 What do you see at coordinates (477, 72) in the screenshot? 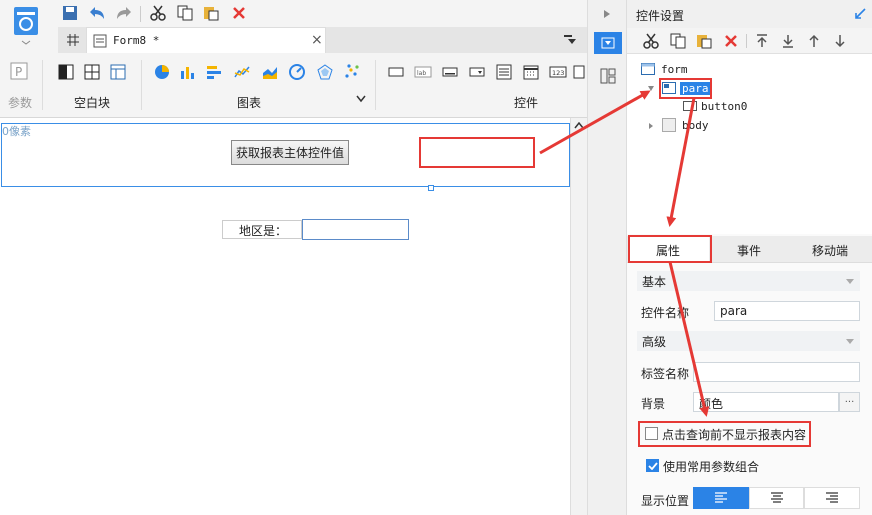
I see `combo-widget-button` at bounding box center [477, 72].